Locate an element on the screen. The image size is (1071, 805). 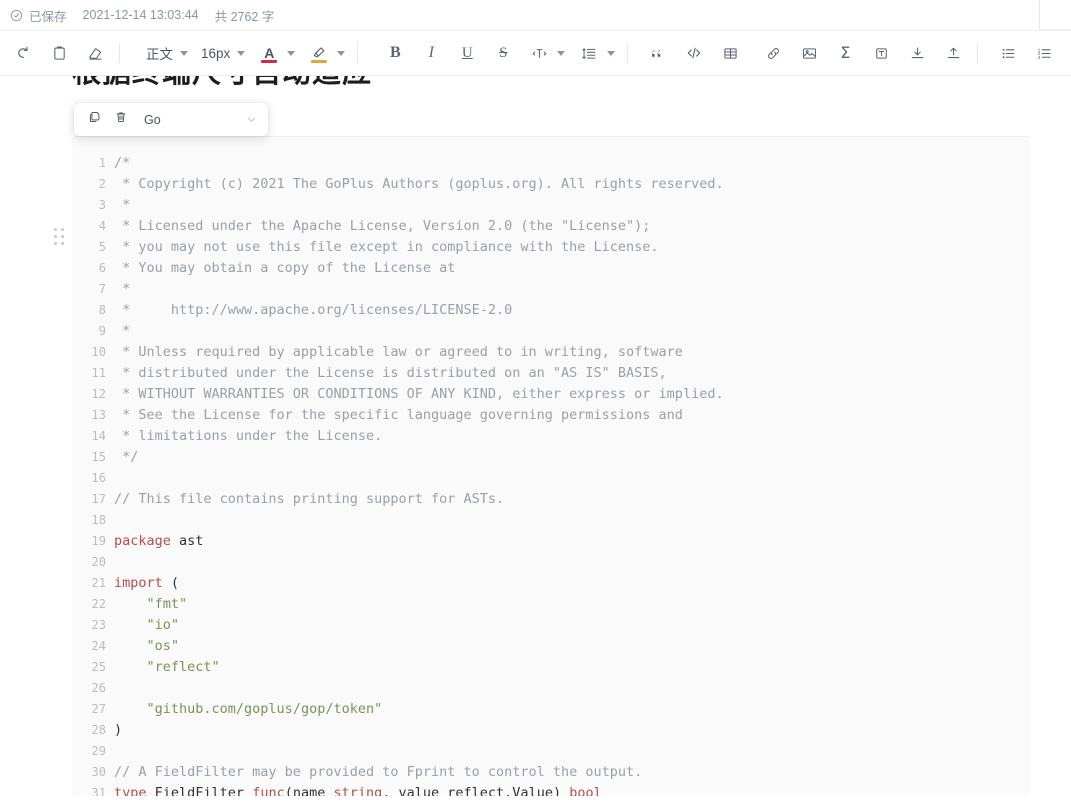
line-number: 7 is located at coordinates (102, 289).